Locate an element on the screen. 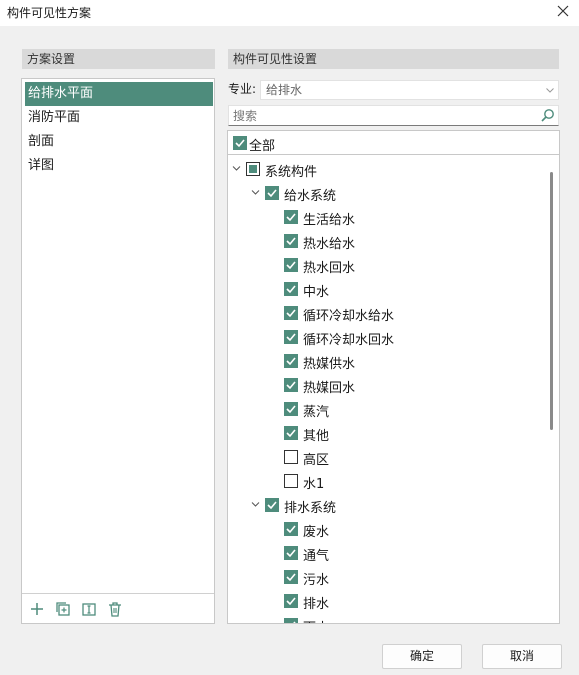 The height and width of the screenshot is (675, 579). scheme-item: 给排水平面 is located at coordinates (119, 94).